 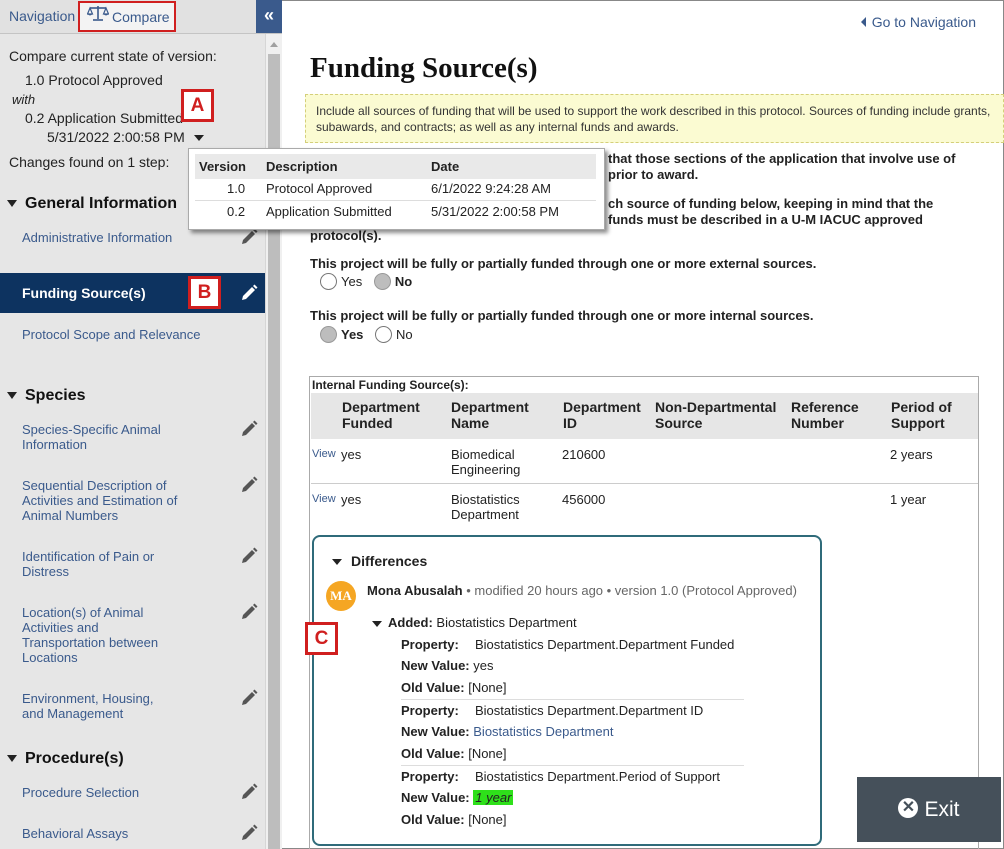 I want to click on radio-internal-yes, so click(x=328, y=335).